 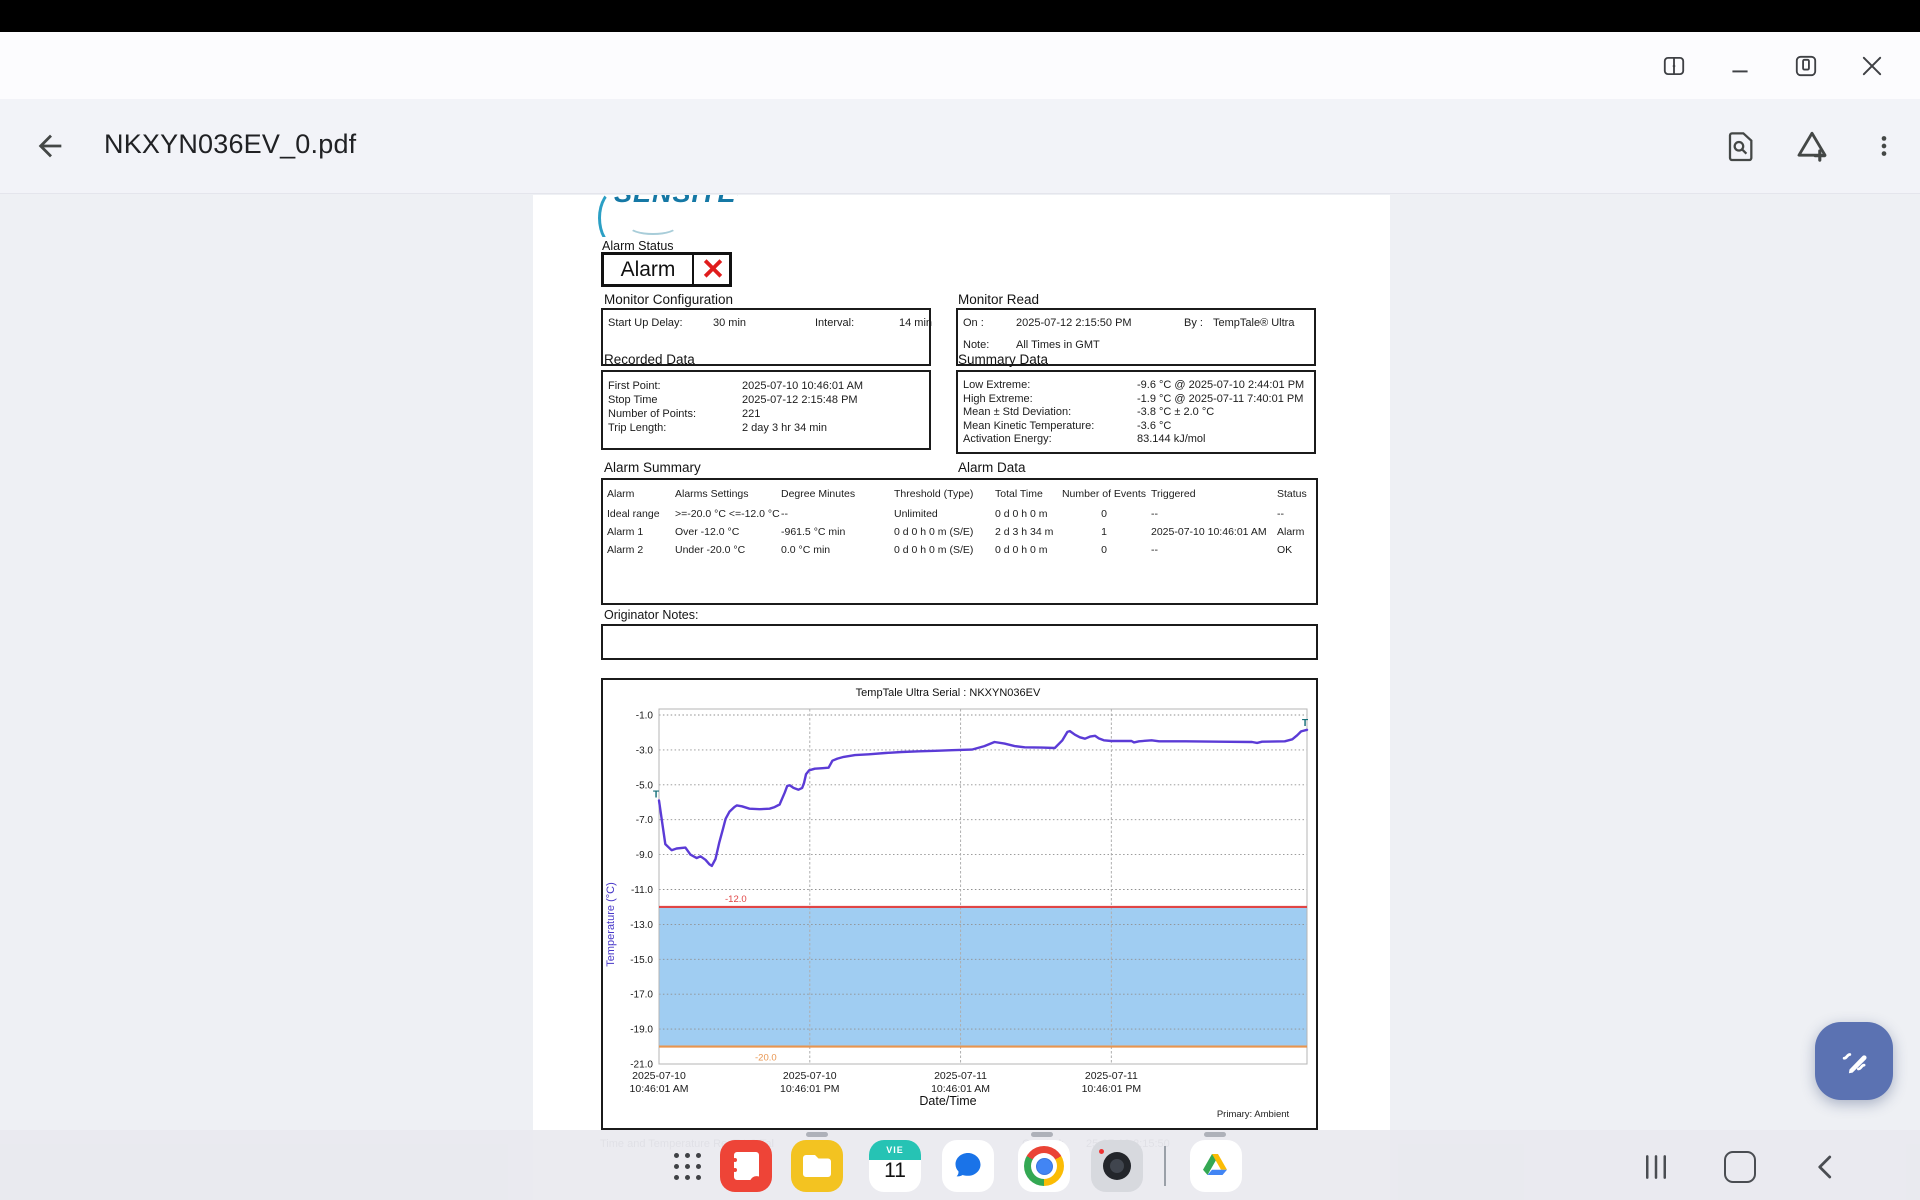 I want to click on app-drawer-icon, so click(x=687, y=1166).